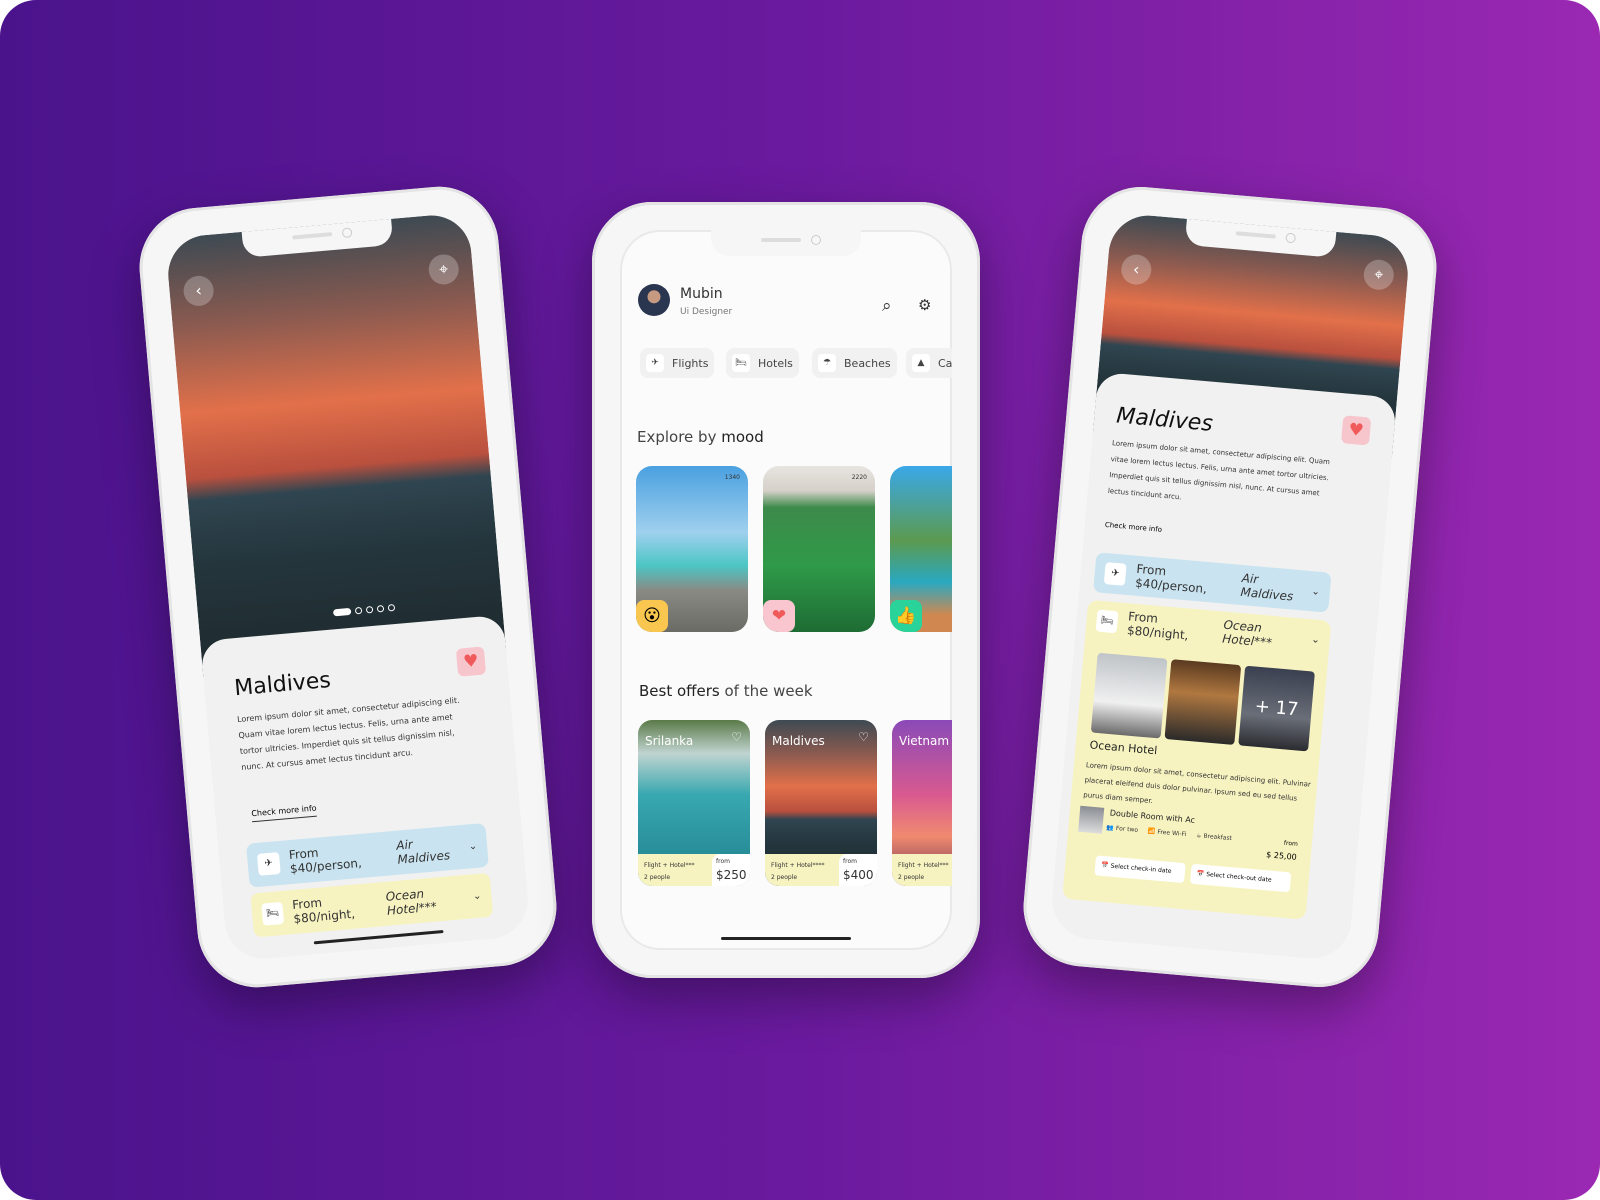 The image size is (1600, 1200). I want to click on checkin-label: Select check-in date, so click(1141, 868).